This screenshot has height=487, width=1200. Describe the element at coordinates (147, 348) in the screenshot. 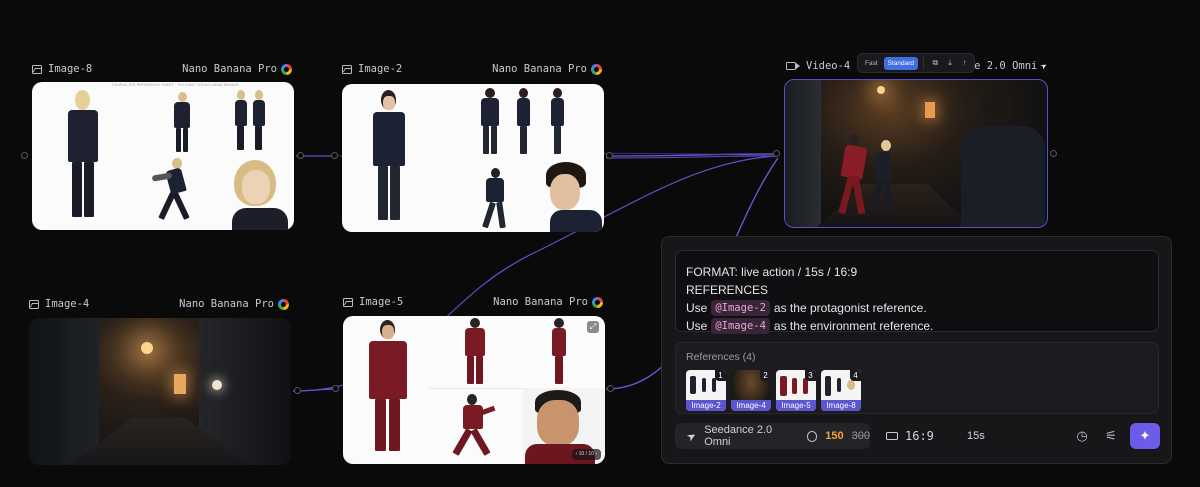

I see `street-lamp` at that location.